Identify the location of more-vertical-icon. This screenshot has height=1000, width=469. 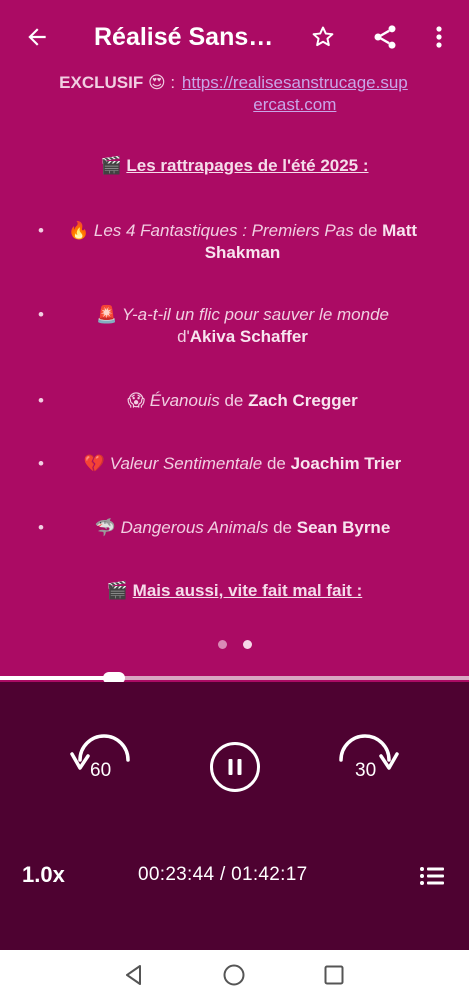
(439, 37).